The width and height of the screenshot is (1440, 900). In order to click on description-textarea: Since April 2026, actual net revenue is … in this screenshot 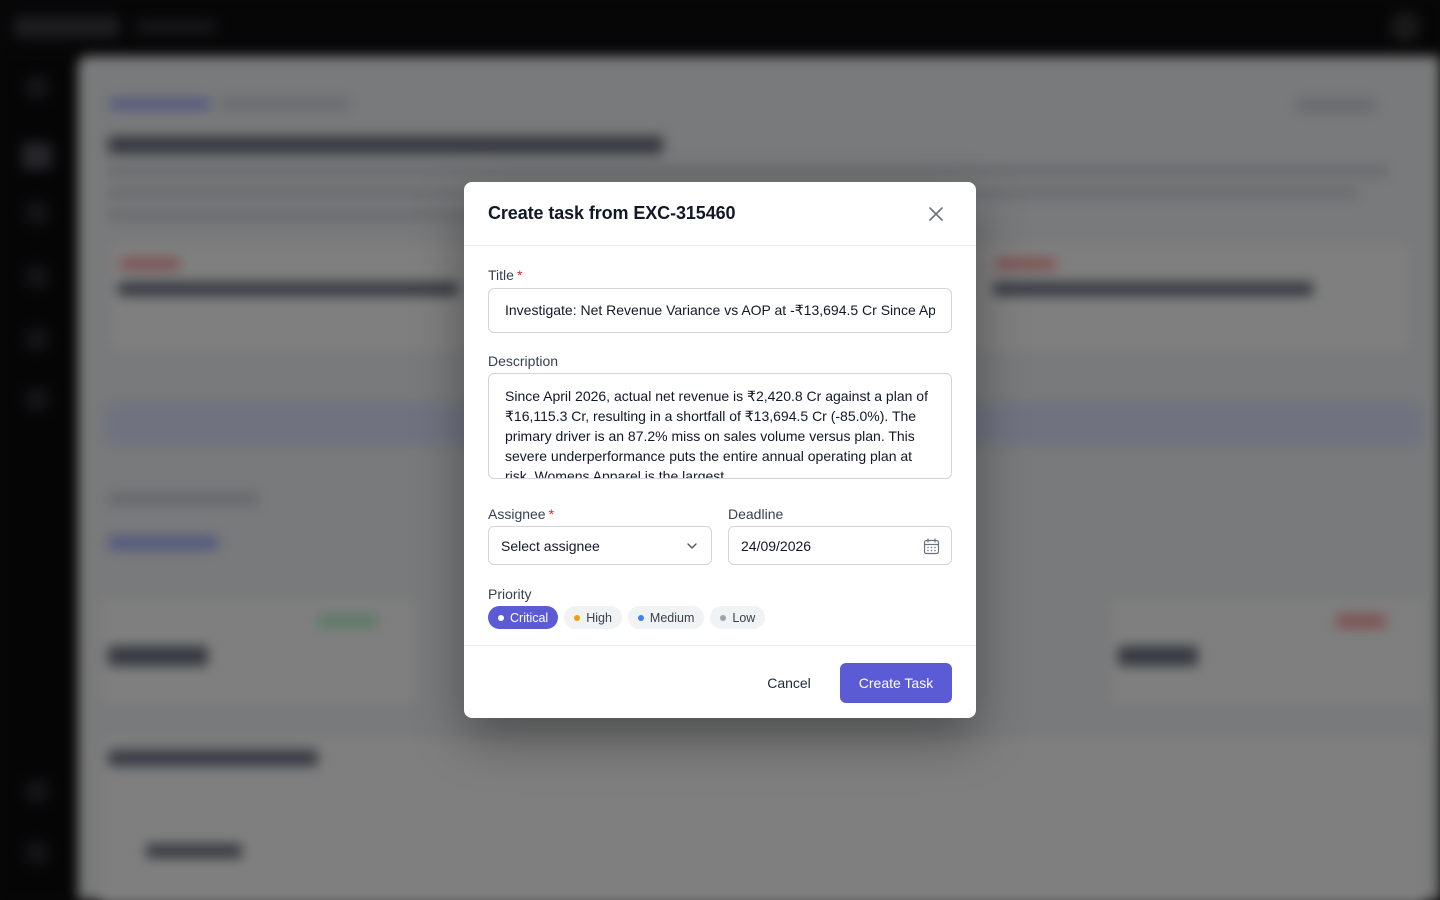, I will do `click(720, 426)`.